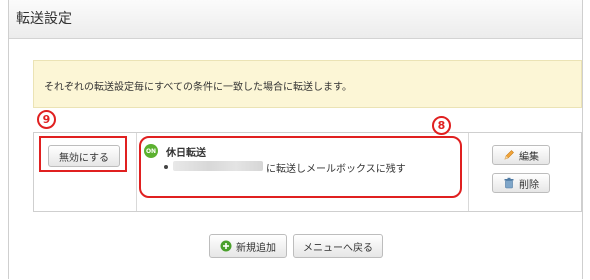  What do you see at coordinates (83, 154) in the screenshot?
I see `annotation-highlight-disable` at bounding box center [83, 154].